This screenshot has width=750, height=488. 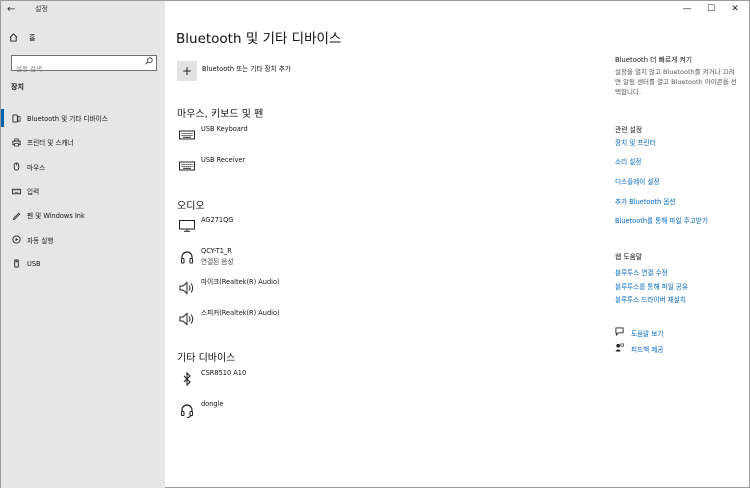 What do you see at coordinates (211, 165) in the screenshot?
I see `device-item: USB Receiver` at bounding box center [211, 165].